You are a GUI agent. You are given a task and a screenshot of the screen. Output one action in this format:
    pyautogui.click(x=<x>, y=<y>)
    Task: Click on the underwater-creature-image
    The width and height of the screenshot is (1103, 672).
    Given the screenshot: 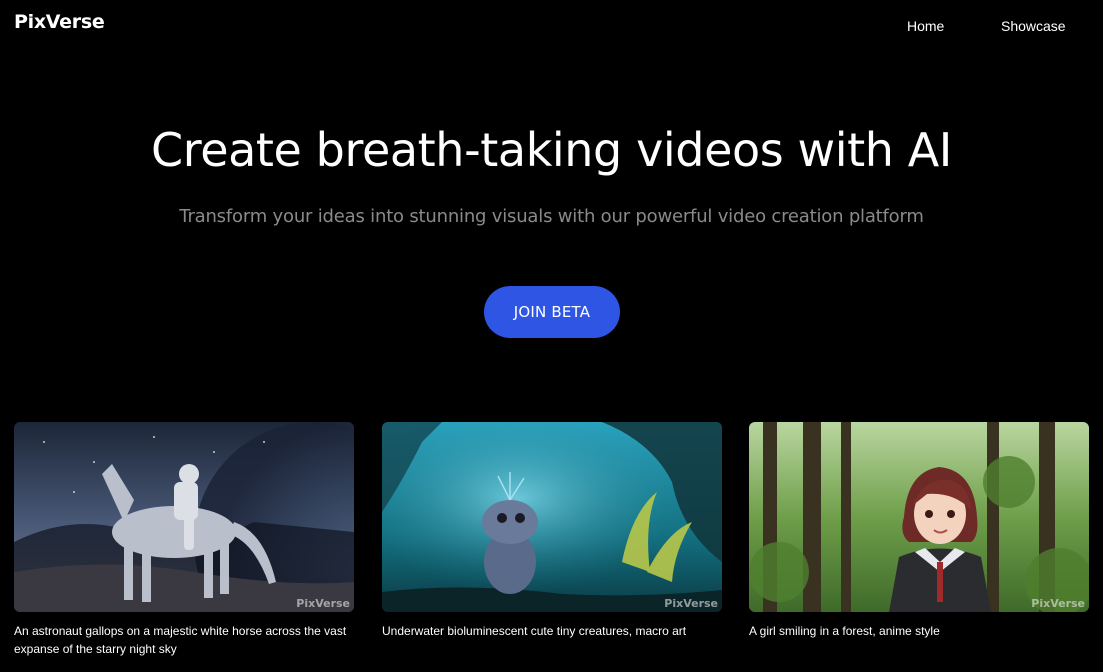 What is the action you would take?
    pyautogui.click(x=552, y=517)
    